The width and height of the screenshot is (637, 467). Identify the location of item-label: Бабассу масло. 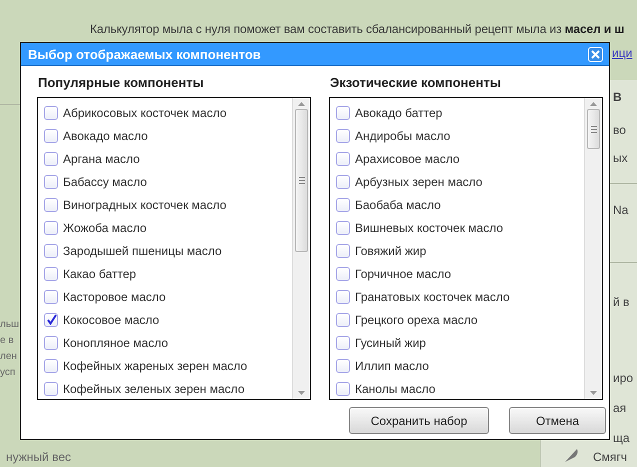
(105, 181).